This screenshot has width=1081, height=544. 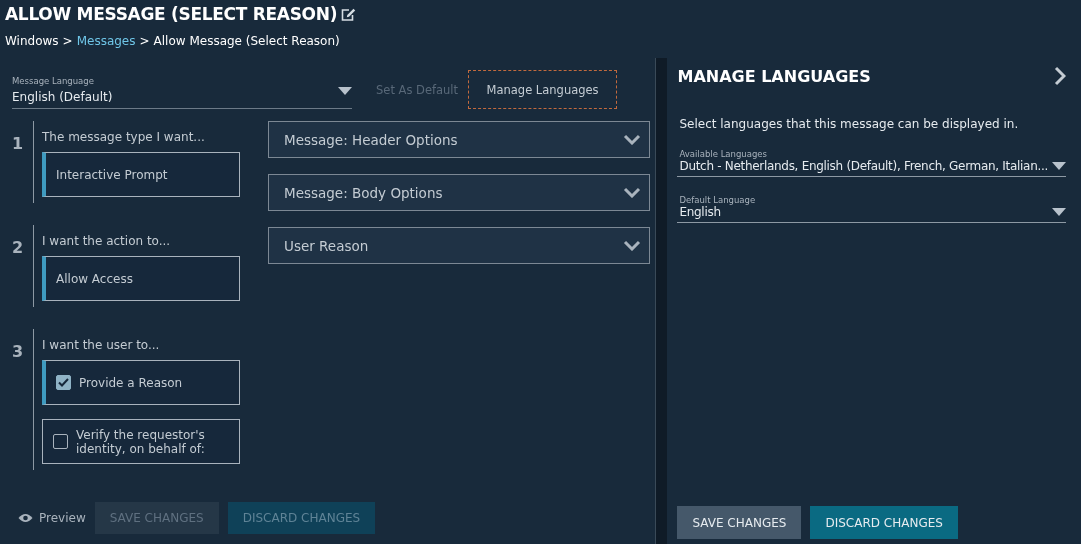 What do you see at coordinates (459, 139) in the screenshot?
I see `options-dropdown: Message: Header Options` at bounding box center [459, 139].